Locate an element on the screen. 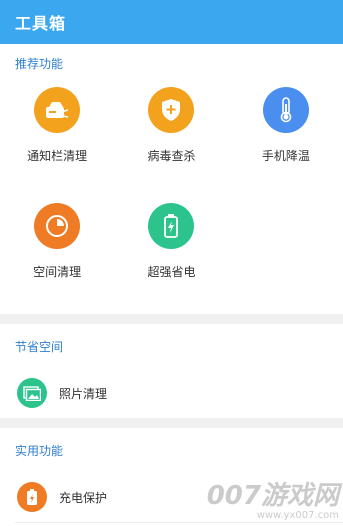  list-divider is located at coordinates (179, 522).